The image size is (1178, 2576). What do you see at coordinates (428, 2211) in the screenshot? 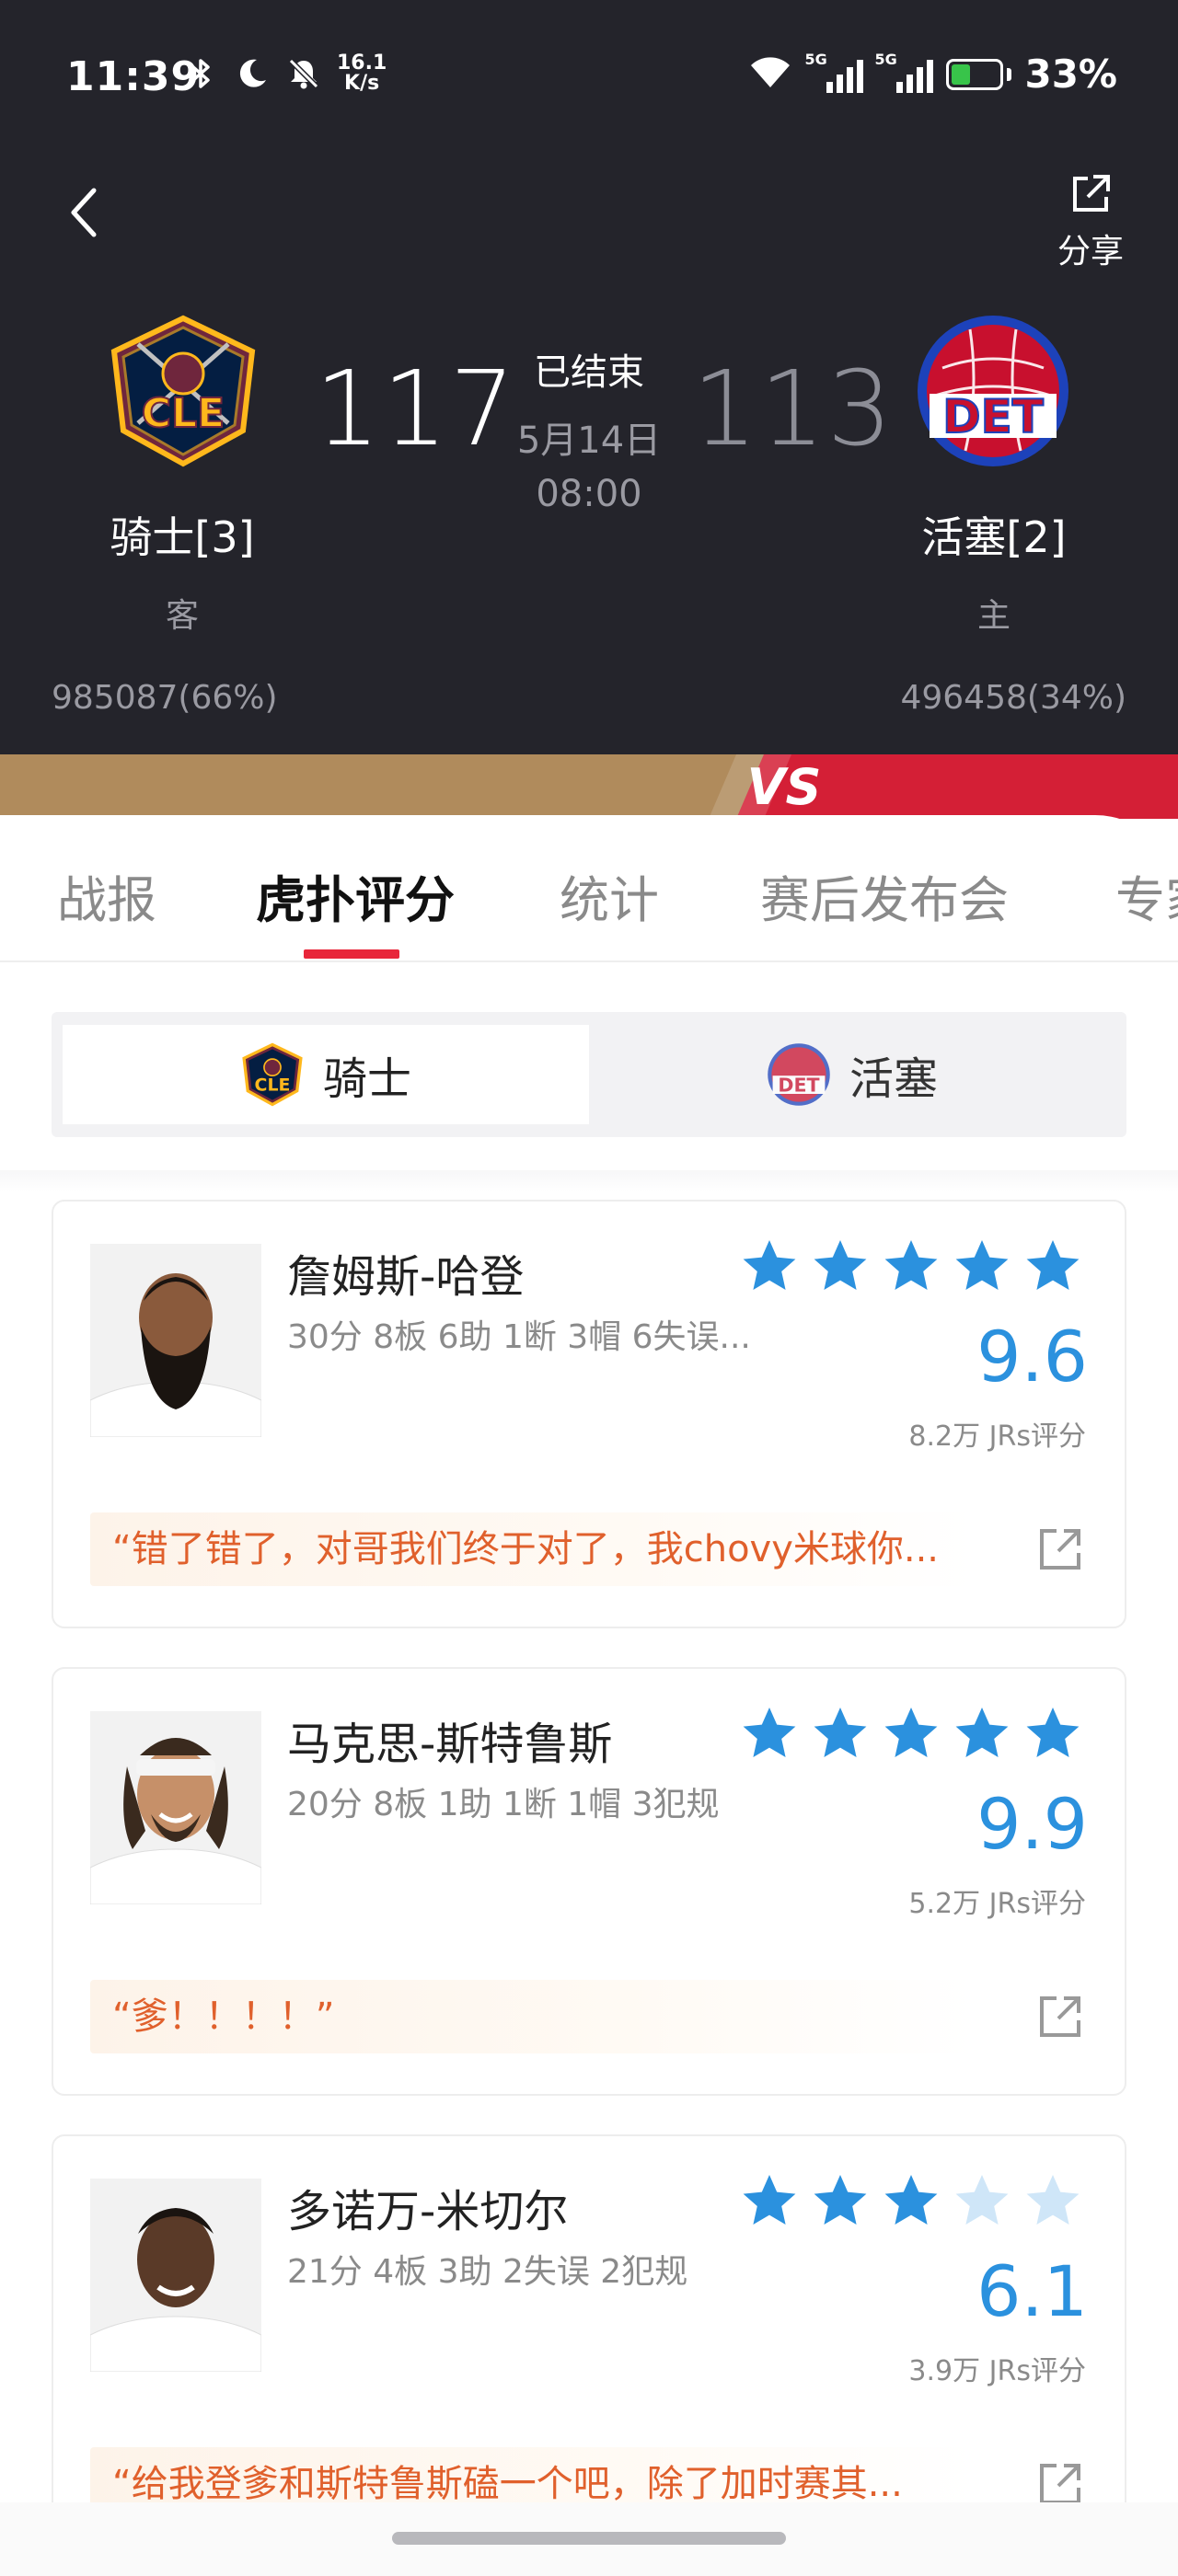
I see `player-name: 多诺万-米切尔` at bounding box center [428, 2211].